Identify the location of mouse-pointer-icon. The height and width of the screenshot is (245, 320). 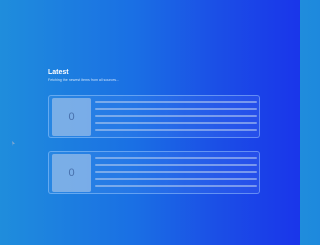
(13, 143).